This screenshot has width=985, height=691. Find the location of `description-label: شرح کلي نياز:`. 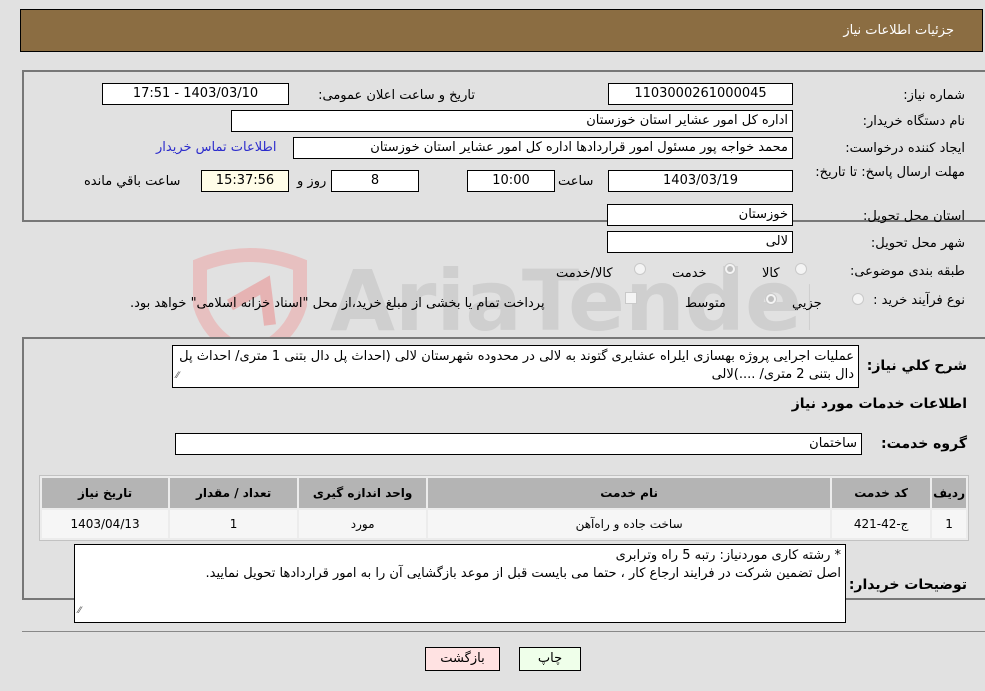

description-label: شرح کلي نياز: is located at coordinates (916, 366).